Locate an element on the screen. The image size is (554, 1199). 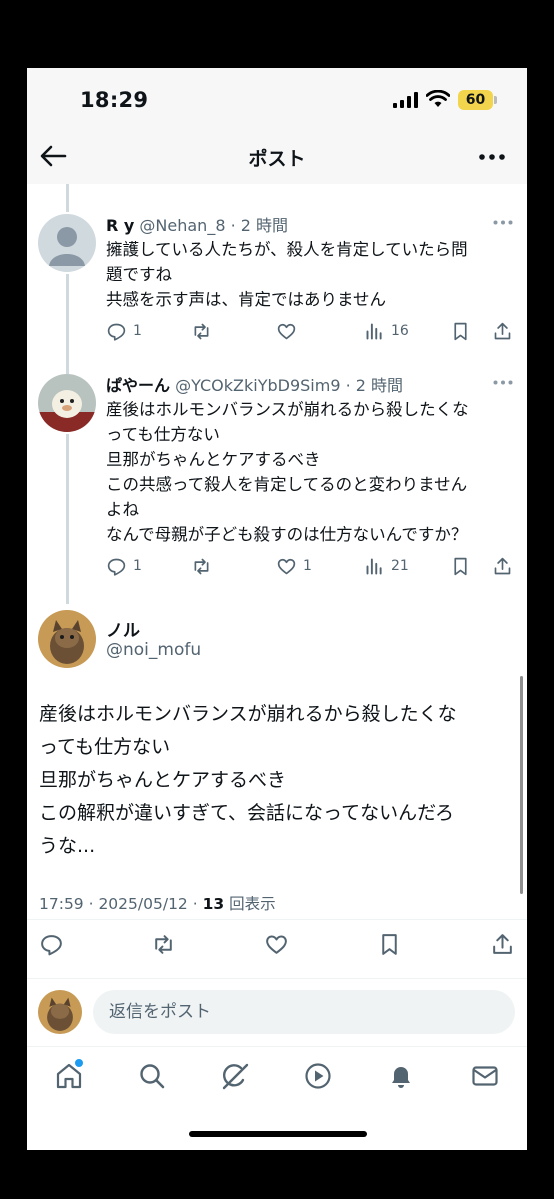
like-count: 1 is located at coordinates (307, 566).